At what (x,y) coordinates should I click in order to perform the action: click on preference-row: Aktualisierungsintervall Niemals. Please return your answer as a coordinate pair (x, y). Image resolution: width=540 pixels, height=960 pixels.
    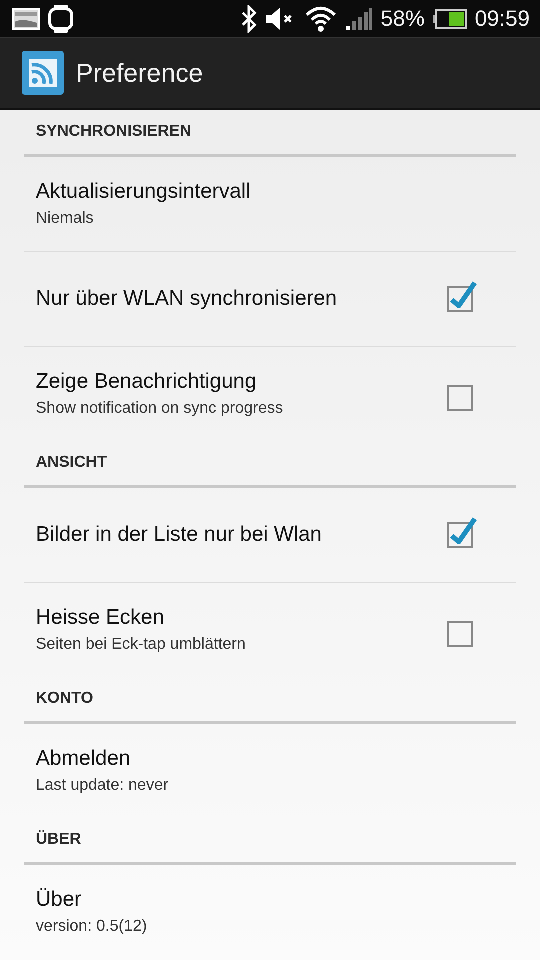
    Looking at the image, I should click on (270, 204).